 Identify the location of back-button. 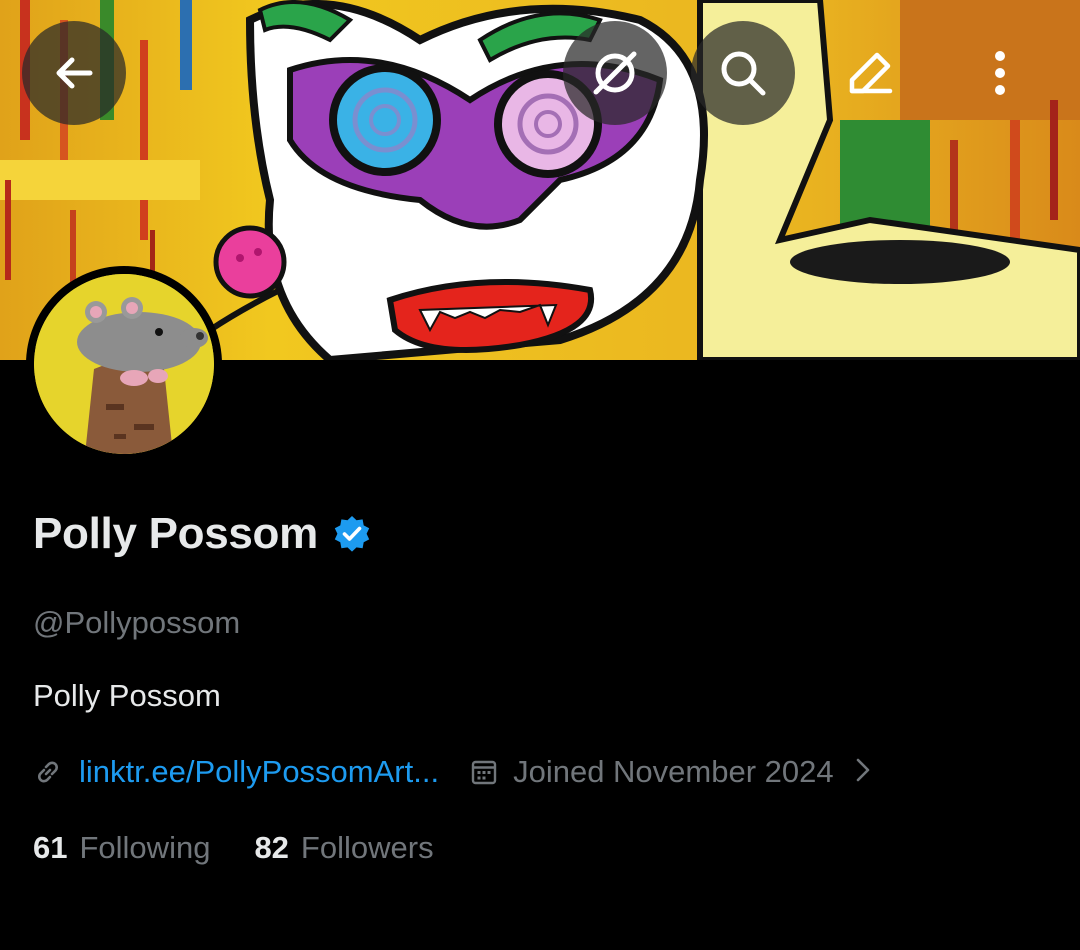
(74, 73).